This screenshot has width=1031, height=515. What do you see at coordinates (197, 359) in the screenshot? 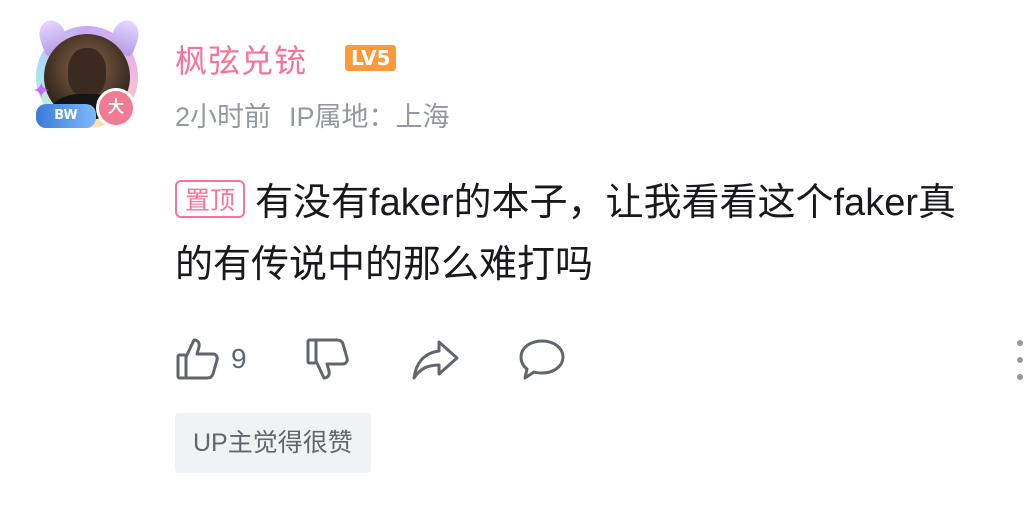
I see `thumbs-up-icon` at bounding box center [197, 359].